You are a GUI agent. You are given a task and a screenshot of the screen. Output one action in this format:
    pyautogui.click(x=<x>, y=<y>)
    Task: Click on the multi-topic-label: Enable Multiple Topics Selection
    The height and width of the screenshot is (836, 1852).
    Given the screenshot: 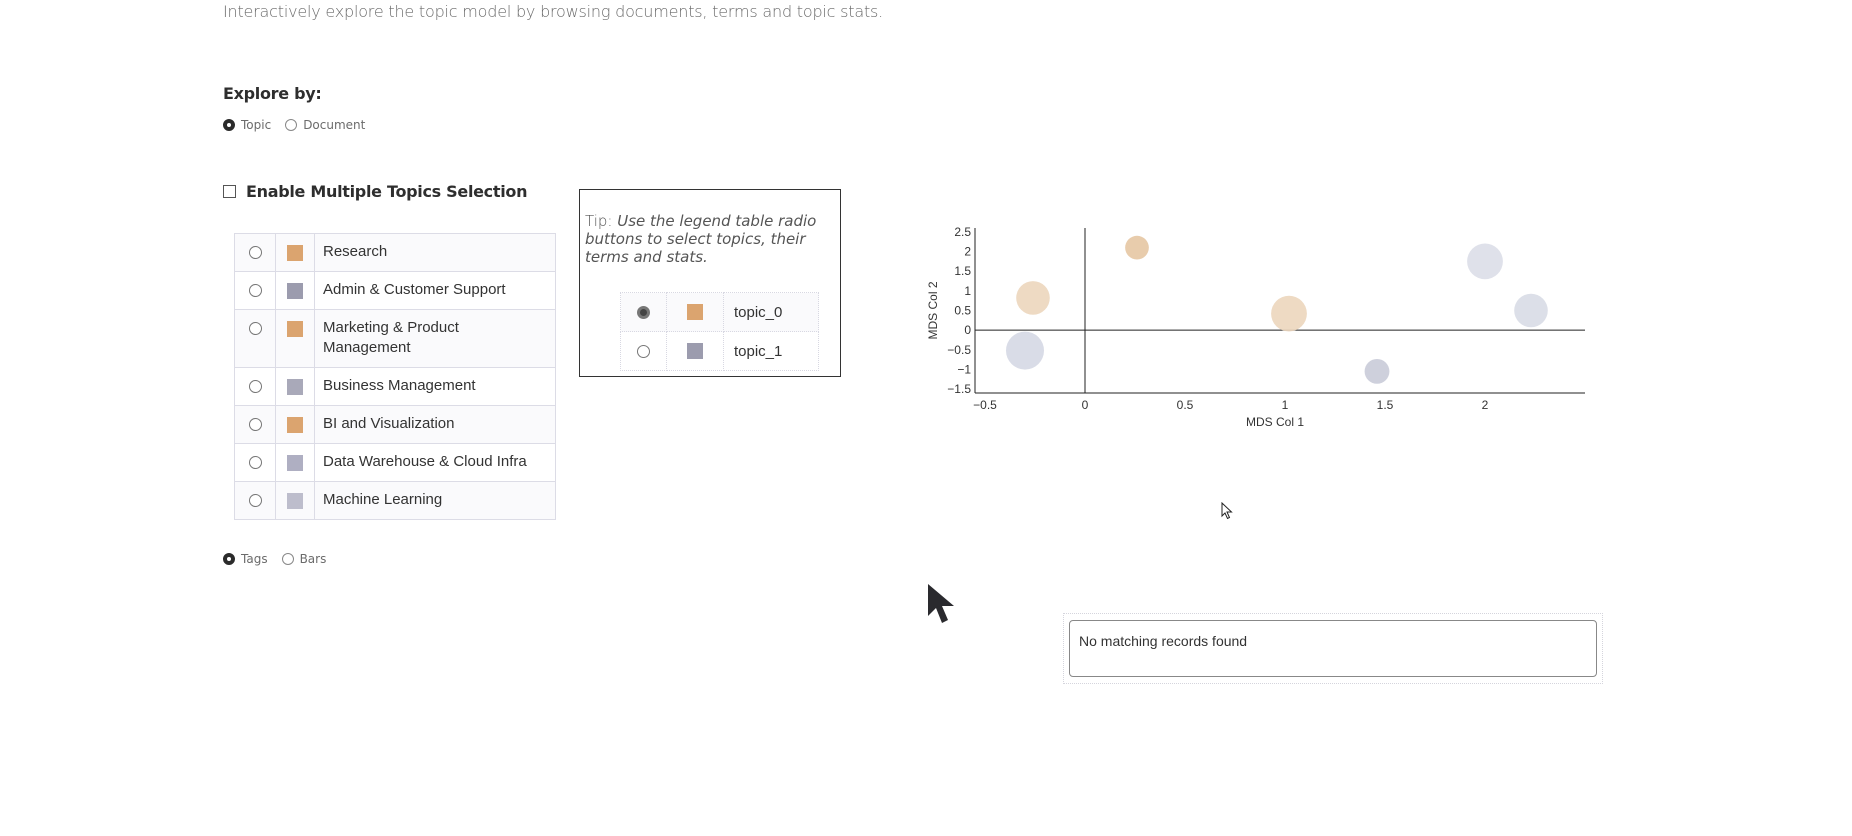 What is the action you would take?
    pyautogui.click(x=387, y=191)
    